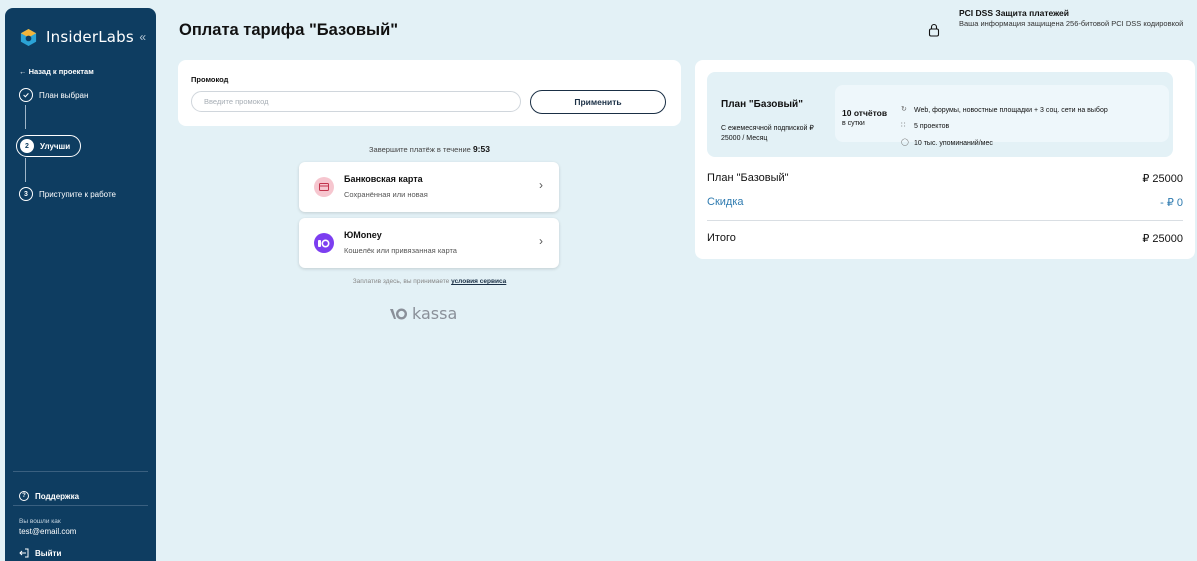  What do you see at coordinates (748, 178) in the screenshot?
I see `row-label: План "Базовый"` at bounding box center [748, 178].